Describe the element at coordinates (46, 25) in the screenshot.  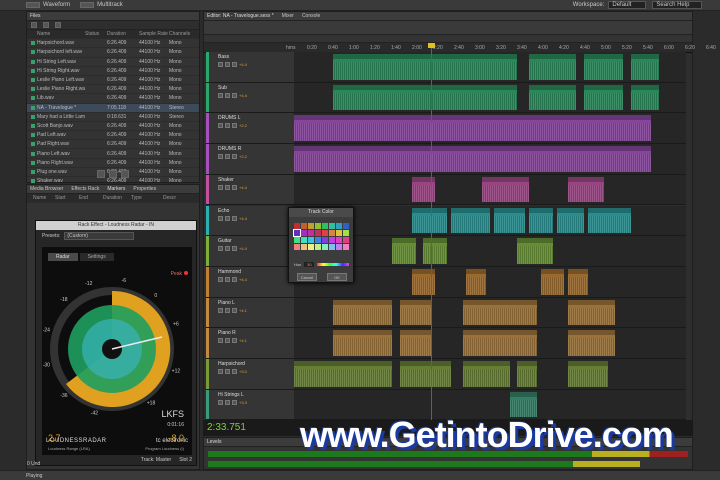
I see `import-icon` at that location.